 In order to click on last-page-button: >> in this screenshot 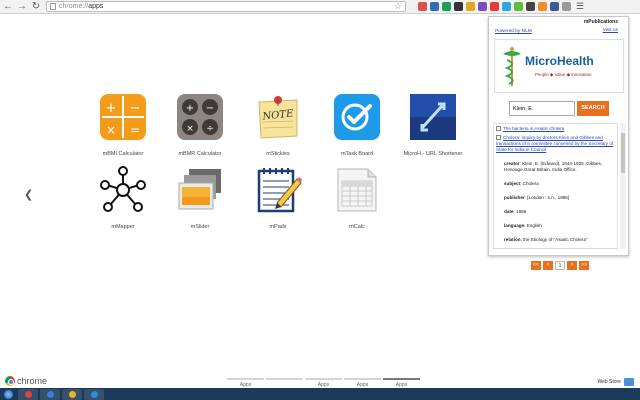, I will do `click(584, 265)`.